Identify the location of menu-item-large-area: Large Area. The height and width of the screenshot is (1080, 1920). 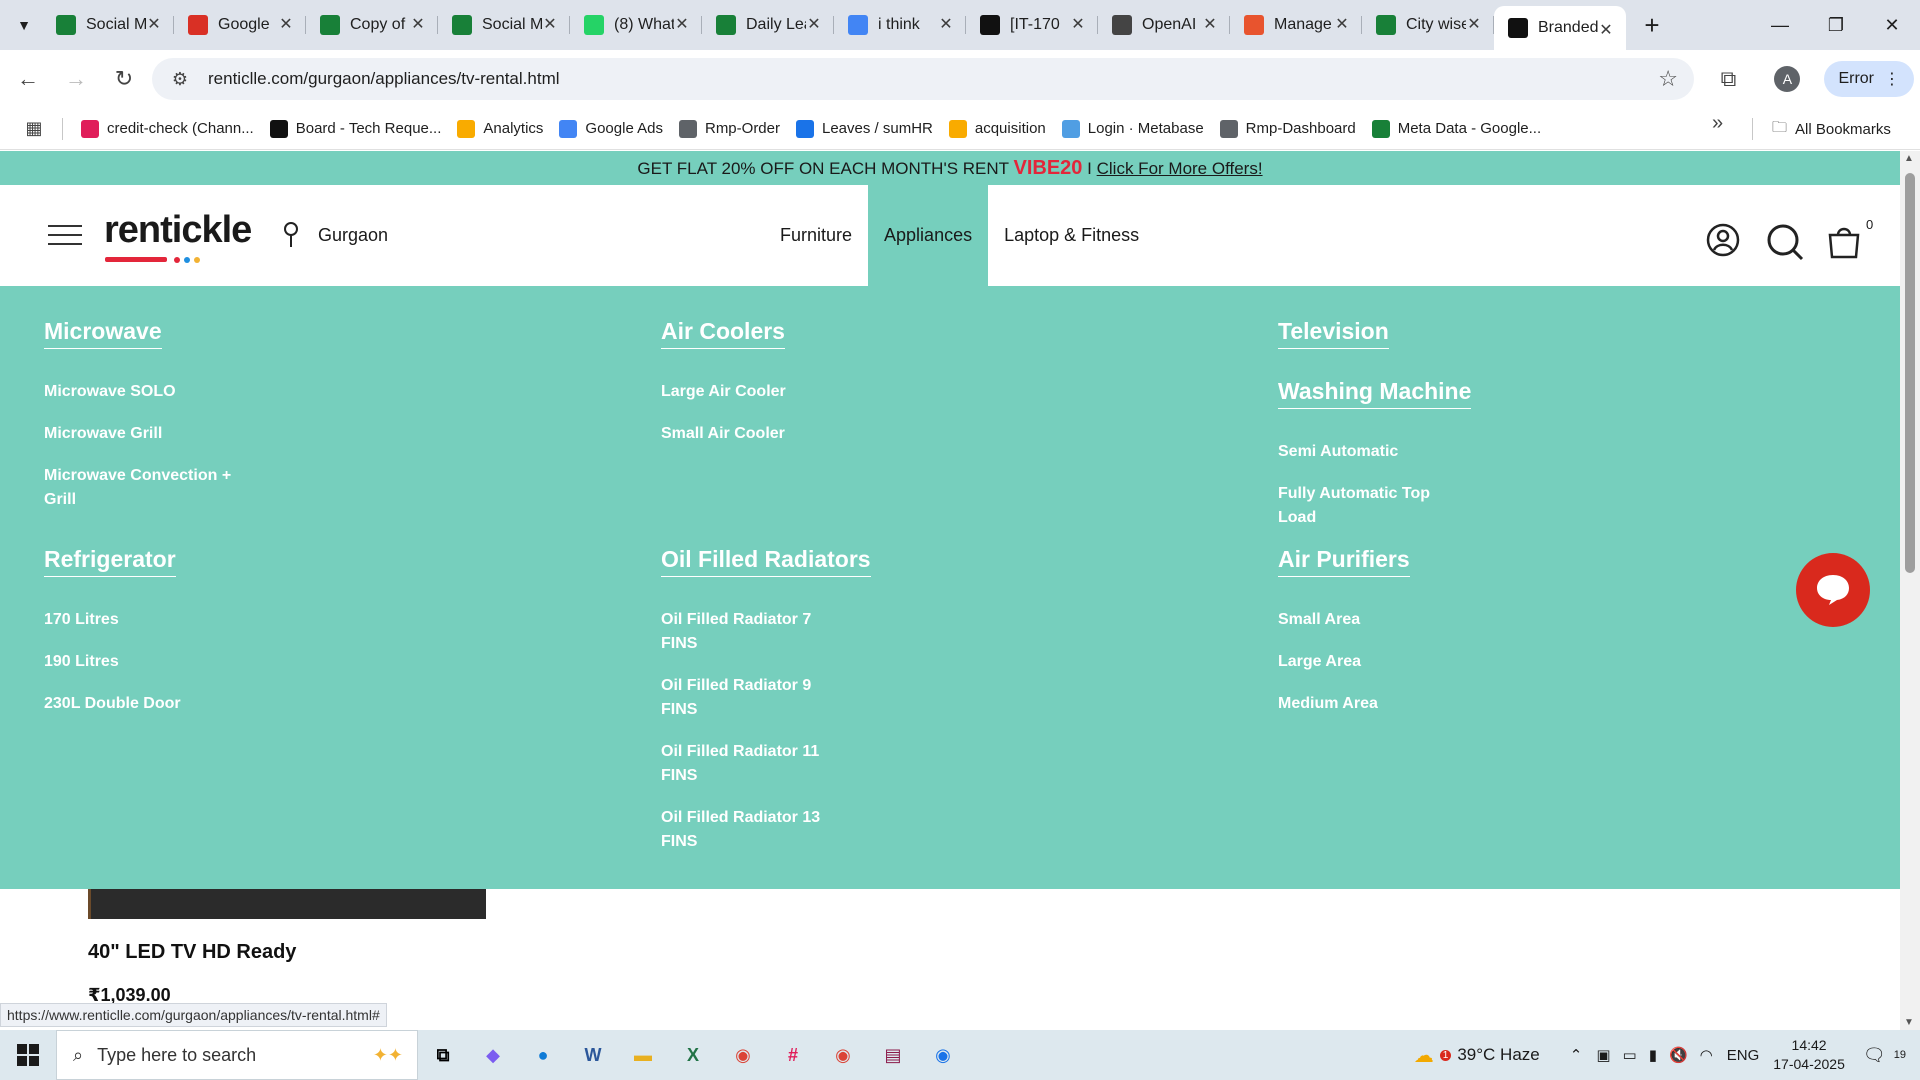
(1378, 662).